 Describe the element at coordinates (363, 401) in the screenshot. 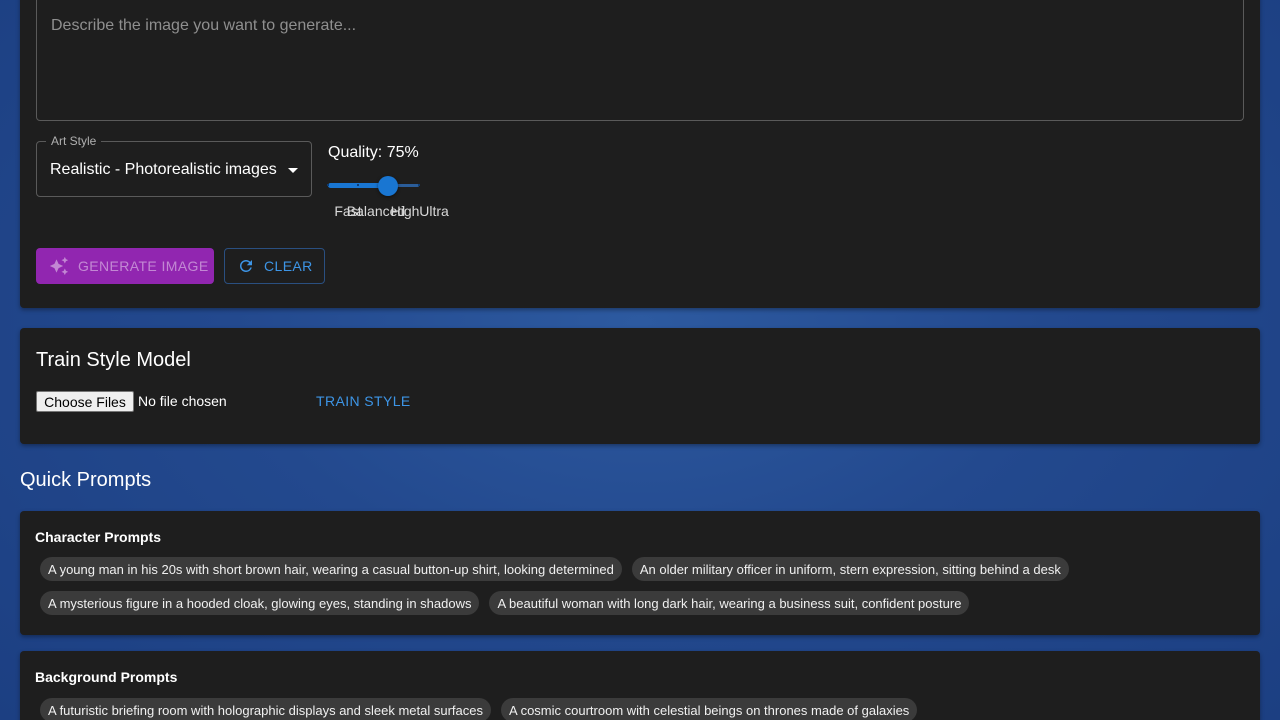

I see `train-style-button: Train Style` at that location.